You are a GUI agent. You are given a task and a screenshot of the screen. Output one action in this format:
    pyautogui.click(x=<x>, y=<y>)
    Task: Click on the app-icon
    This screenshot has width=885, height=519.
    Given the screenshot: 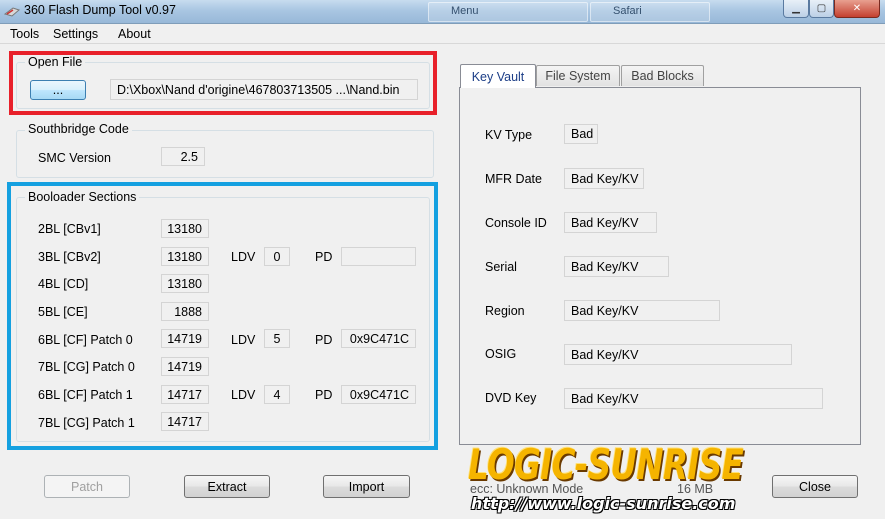 What is the action you would take?
    pyautogui.click(x=12, y=12)
    